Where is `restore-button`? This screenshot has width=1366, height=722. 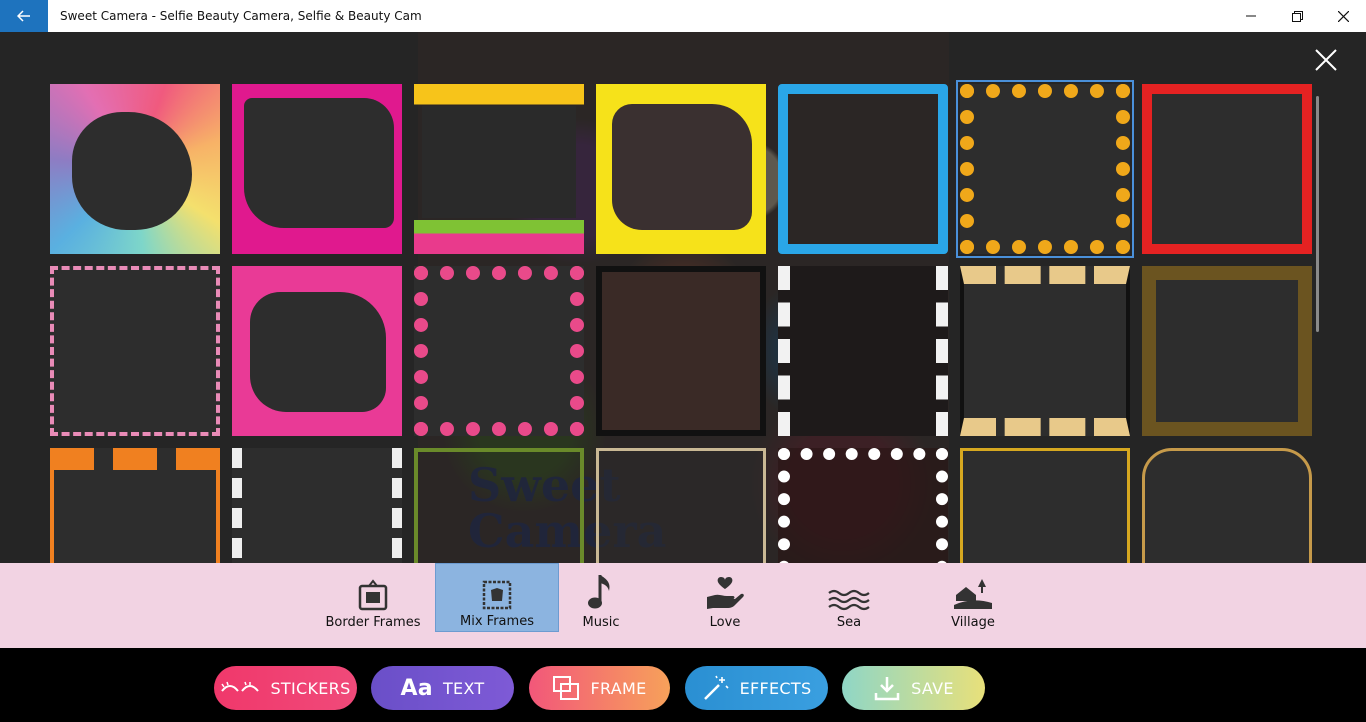
restore-button is located at coordinates (1297, 16).